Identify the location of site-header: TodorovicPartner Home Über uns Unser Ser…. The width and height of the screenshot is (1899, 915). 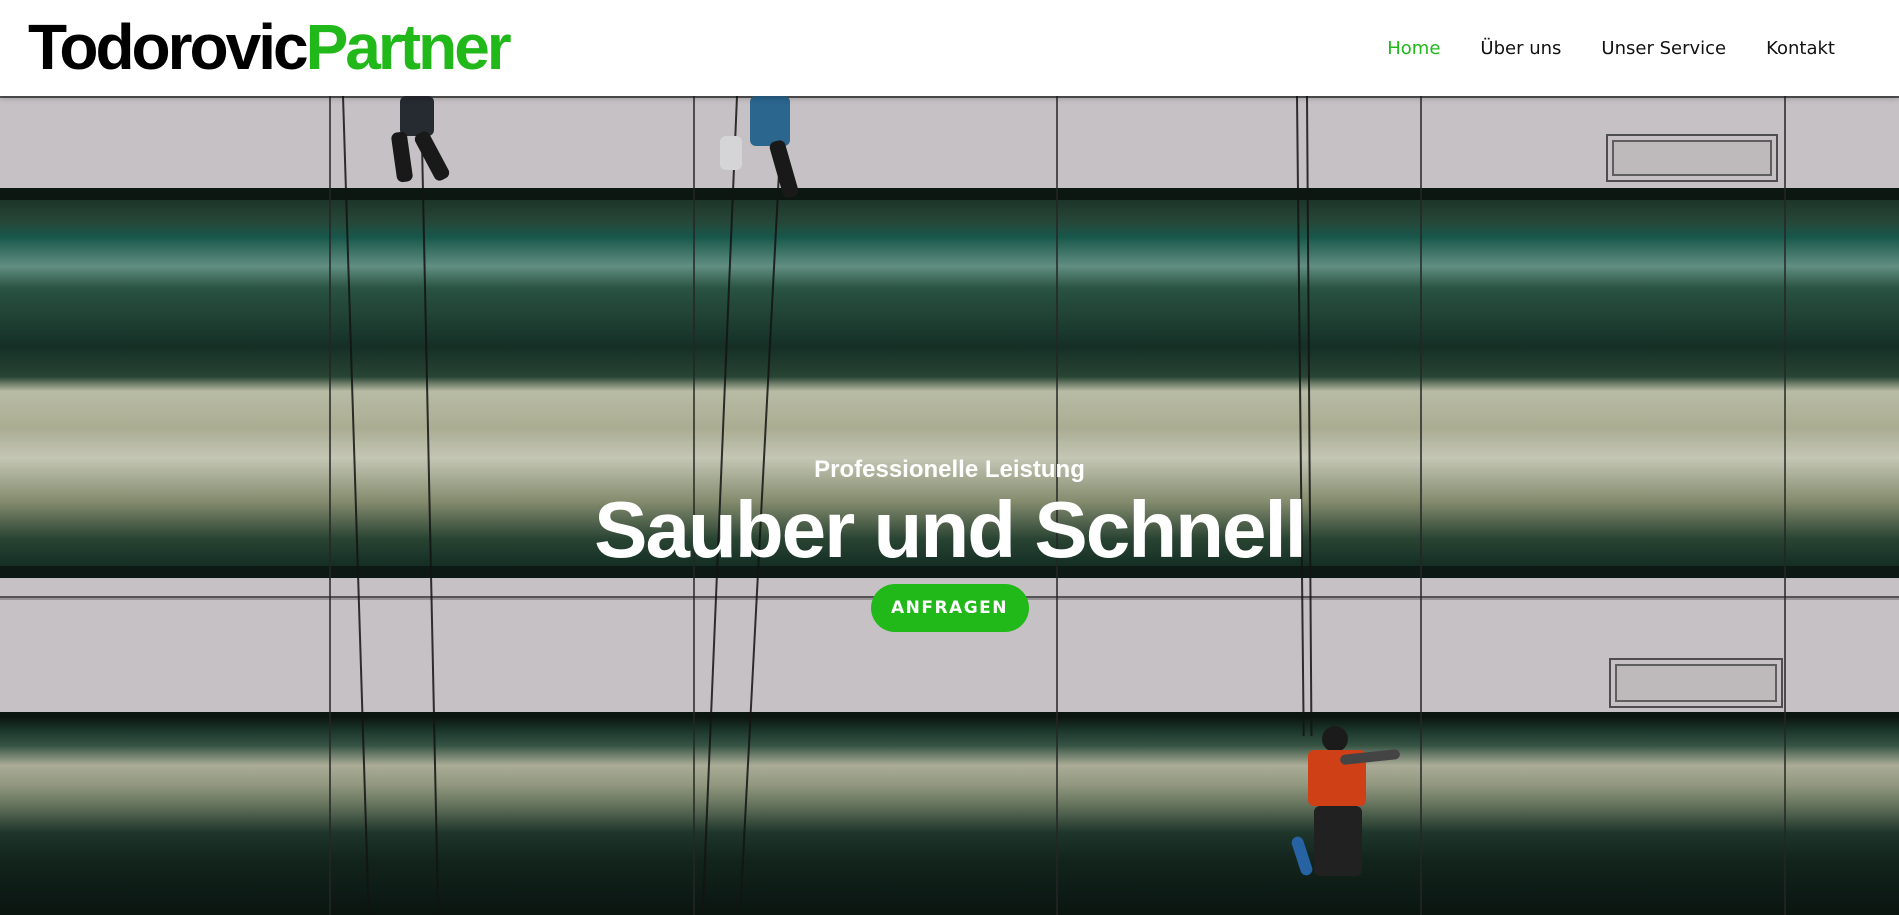
(949, 48).